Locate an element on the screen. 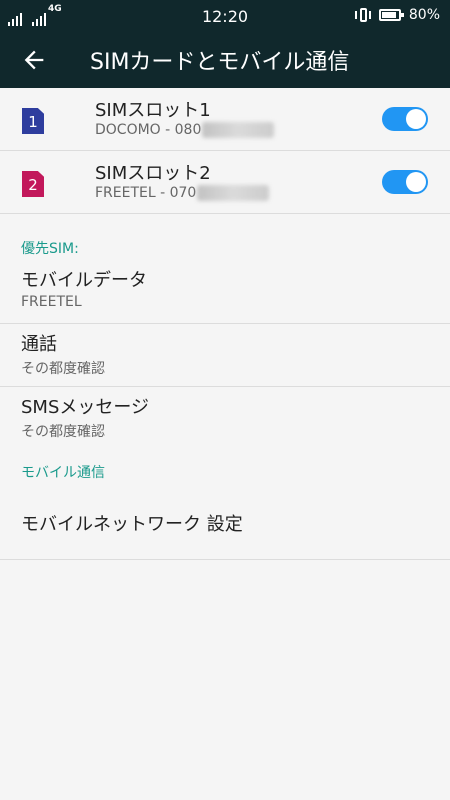  carrier-number: DOCOMO - 080 is located at coordinates (148, 130).